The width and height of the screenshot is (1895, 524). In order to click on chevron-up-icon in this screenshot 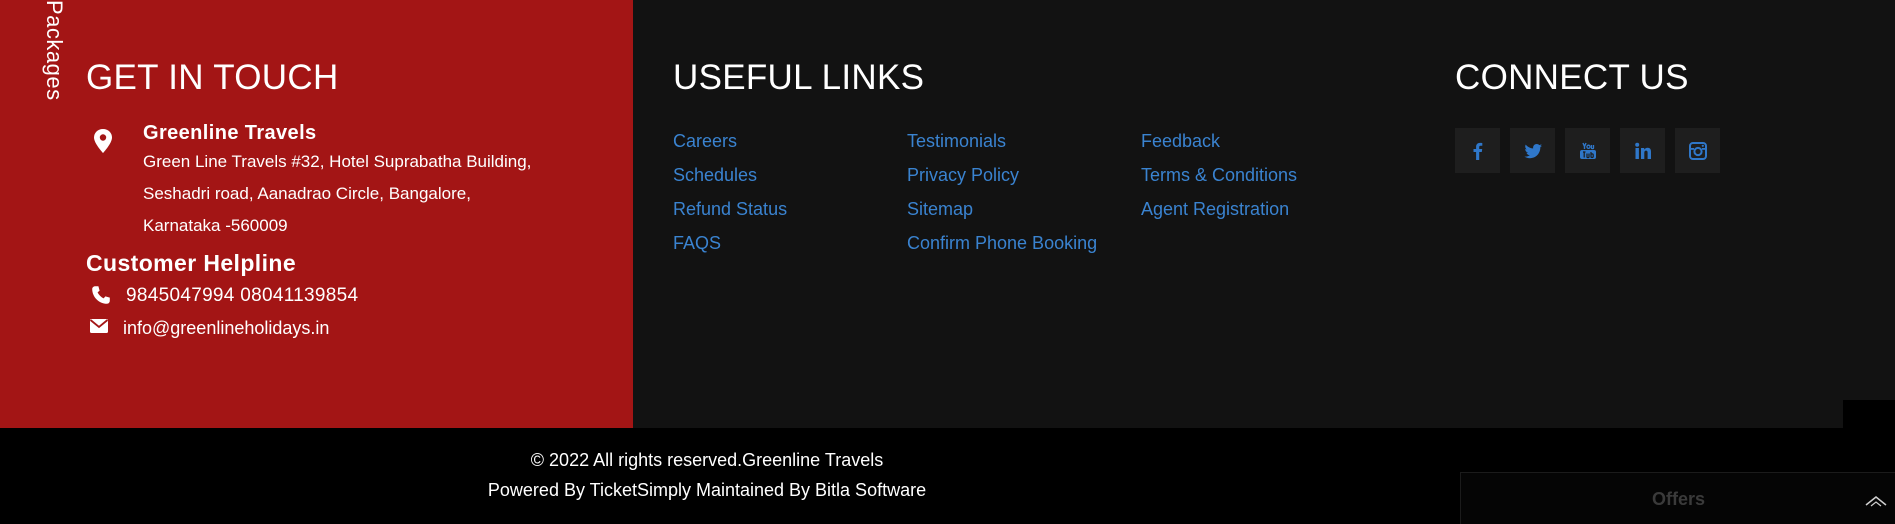, I will do `click(1876, 501)`.